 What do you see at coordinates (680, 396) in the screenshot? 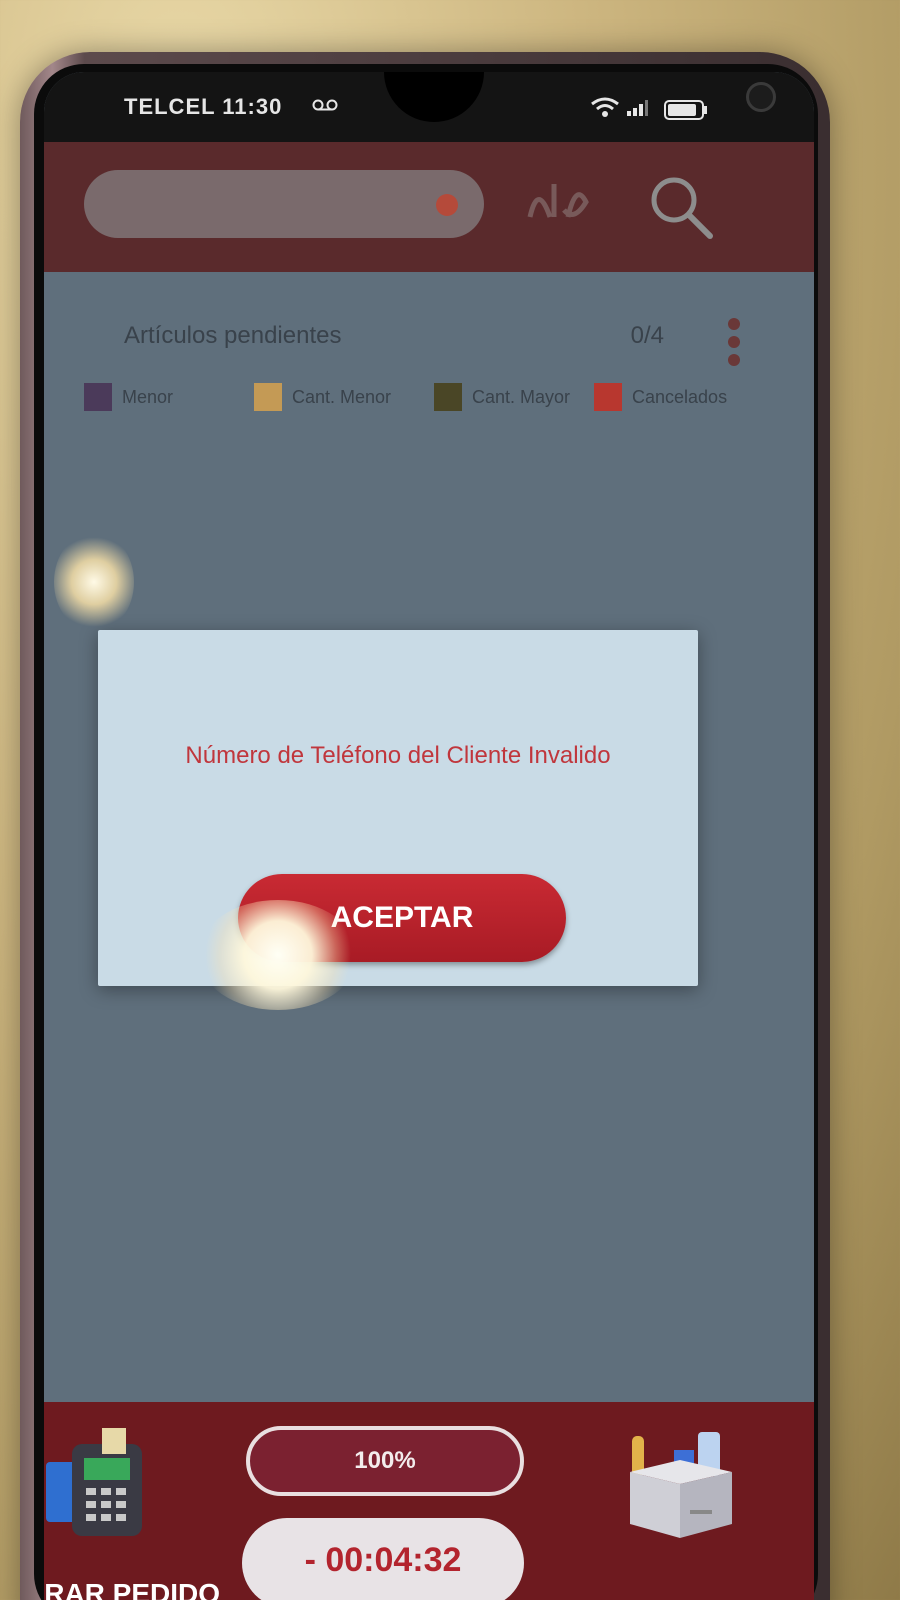
I see `legend-label: Cancelados` at bounding box center [680, 396].